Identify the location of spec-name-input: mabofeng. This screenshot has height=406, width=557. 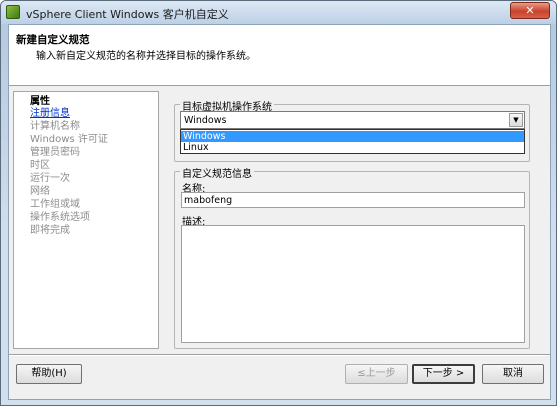
(353, 200).